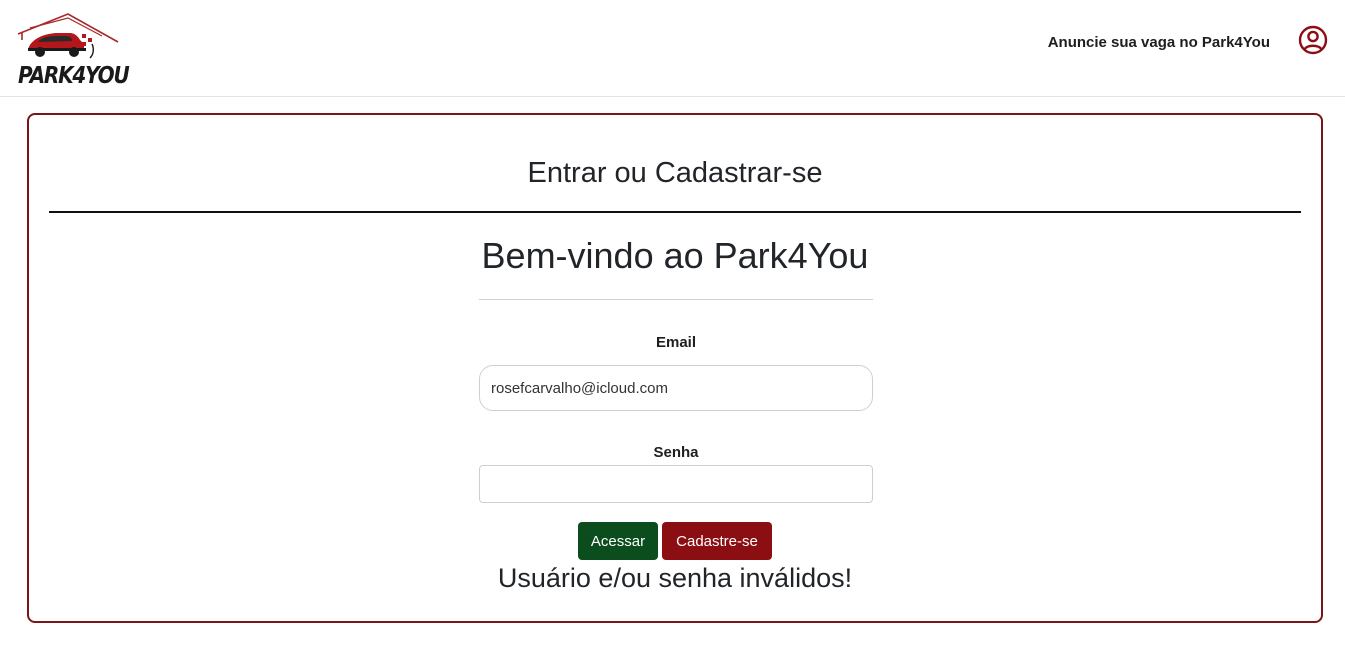 The height and width of the screenshot is (664, 1345). I want to click on card-divider, so click(675, 212).